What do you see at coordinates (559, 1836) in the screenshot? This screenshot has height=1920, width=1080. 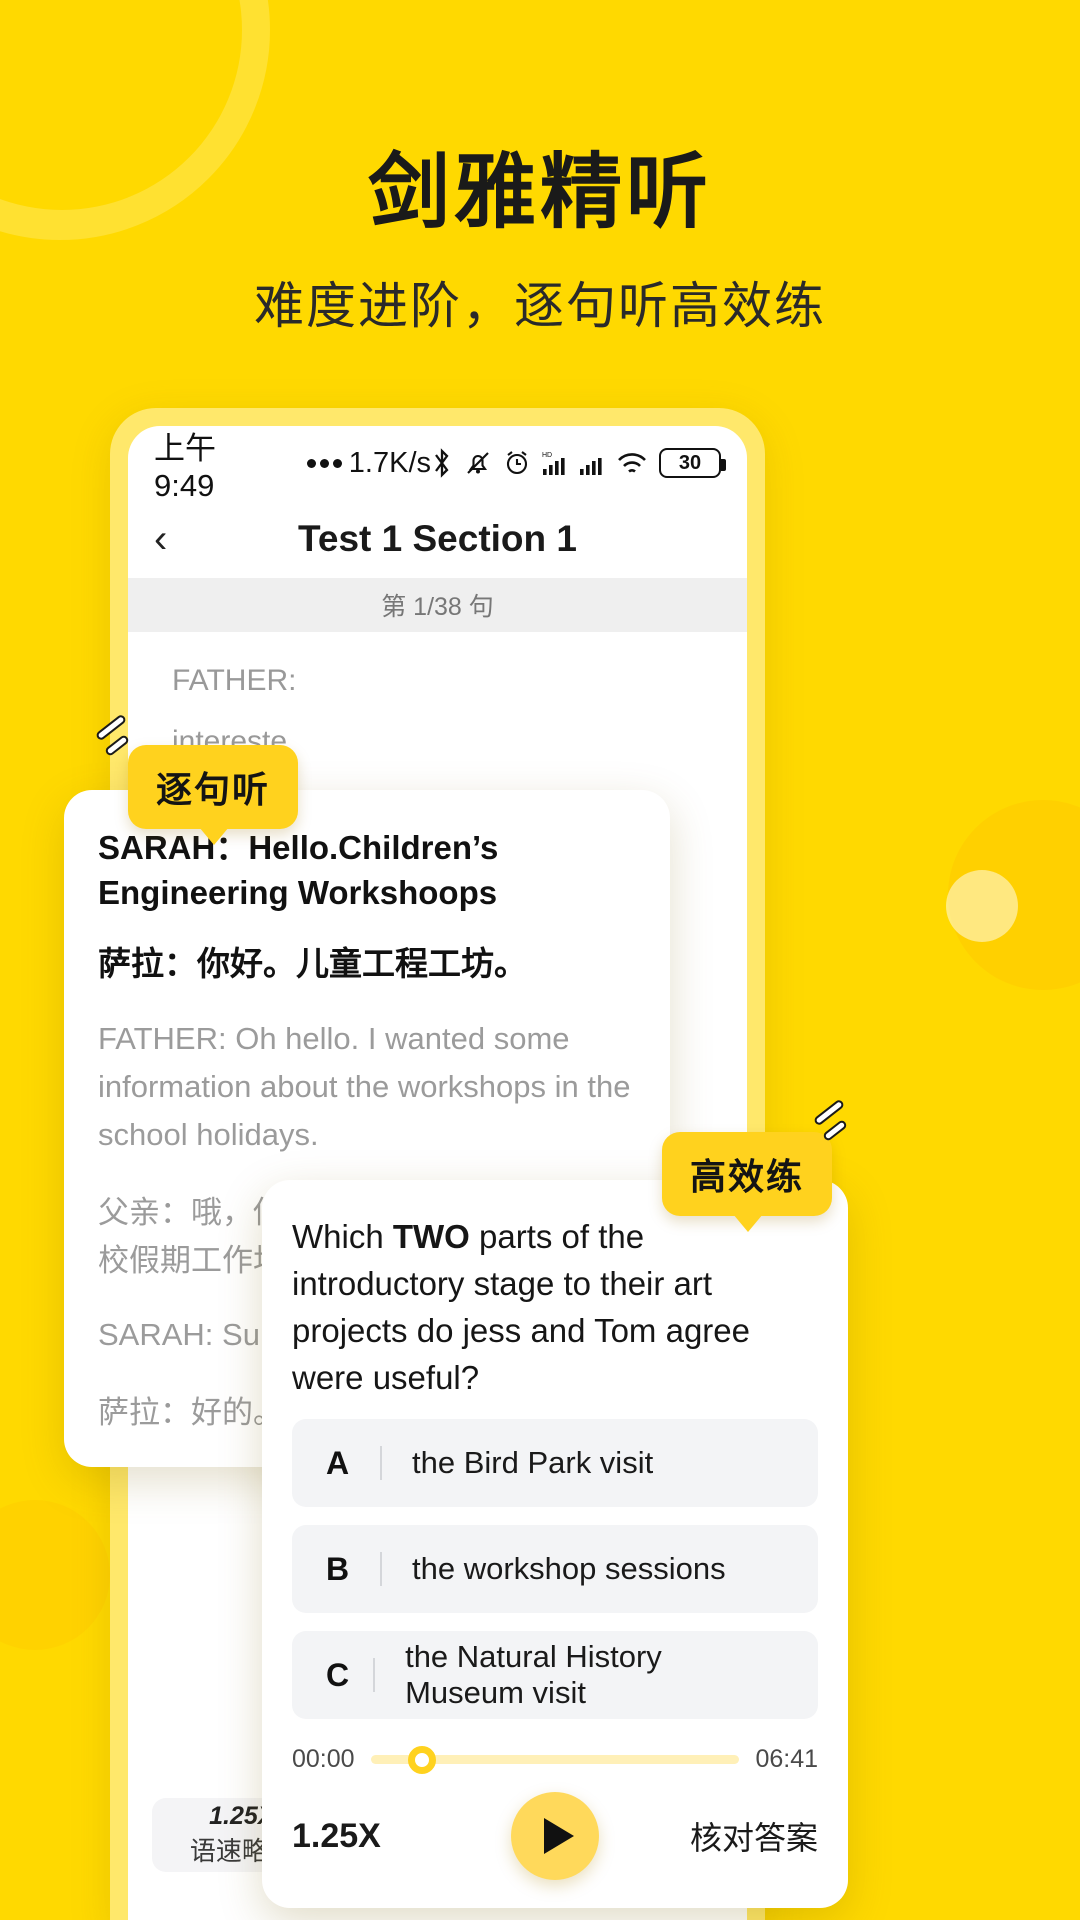 I see `play-icon` at bounding box center [559, 1836].